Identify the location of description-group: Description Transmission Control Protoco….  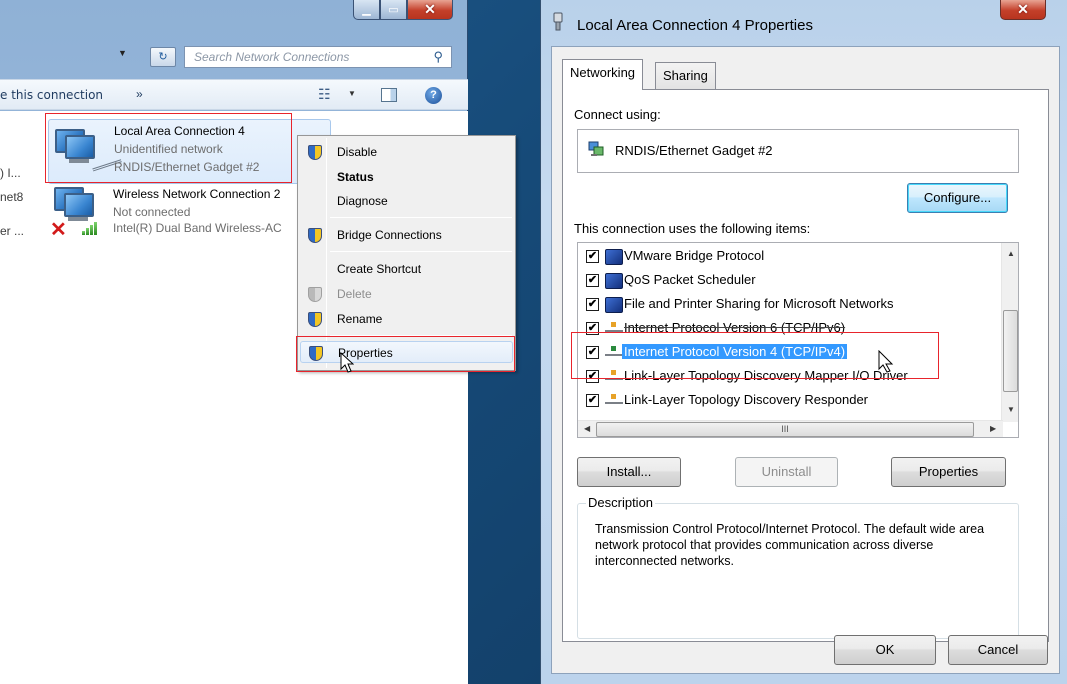
(798, 567).